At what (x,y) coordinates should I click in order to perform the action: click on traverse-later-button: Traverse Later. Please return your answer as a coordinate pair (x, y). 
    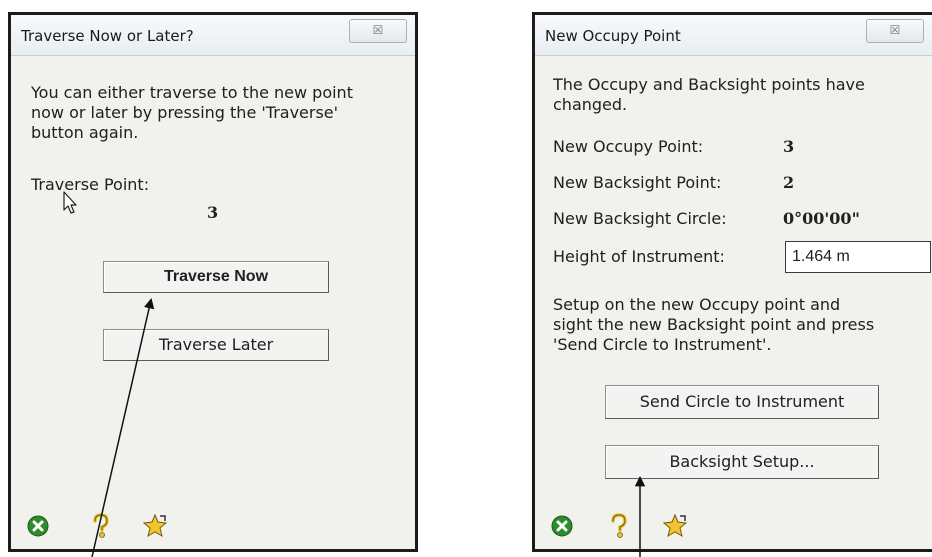
    Looking at the image, I should click on (216, 345).